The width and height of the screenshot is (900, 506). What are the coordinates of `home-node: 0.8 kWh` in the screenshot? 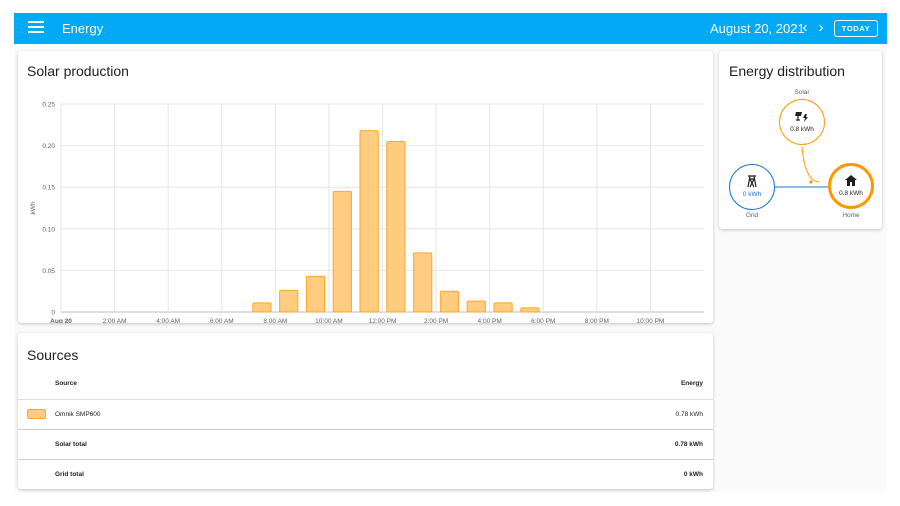 It's located at (851, 186).